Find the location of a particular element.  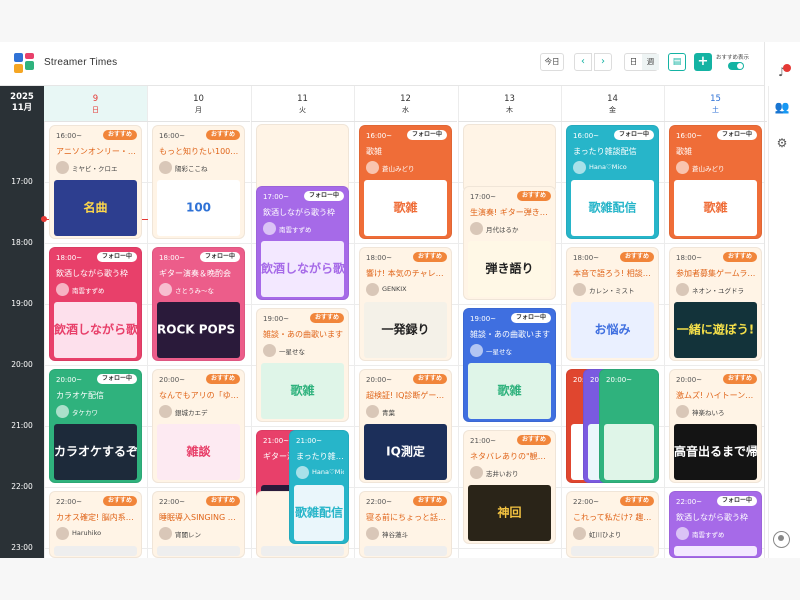

today-button: 今日 is located at coordinates (552, 62).